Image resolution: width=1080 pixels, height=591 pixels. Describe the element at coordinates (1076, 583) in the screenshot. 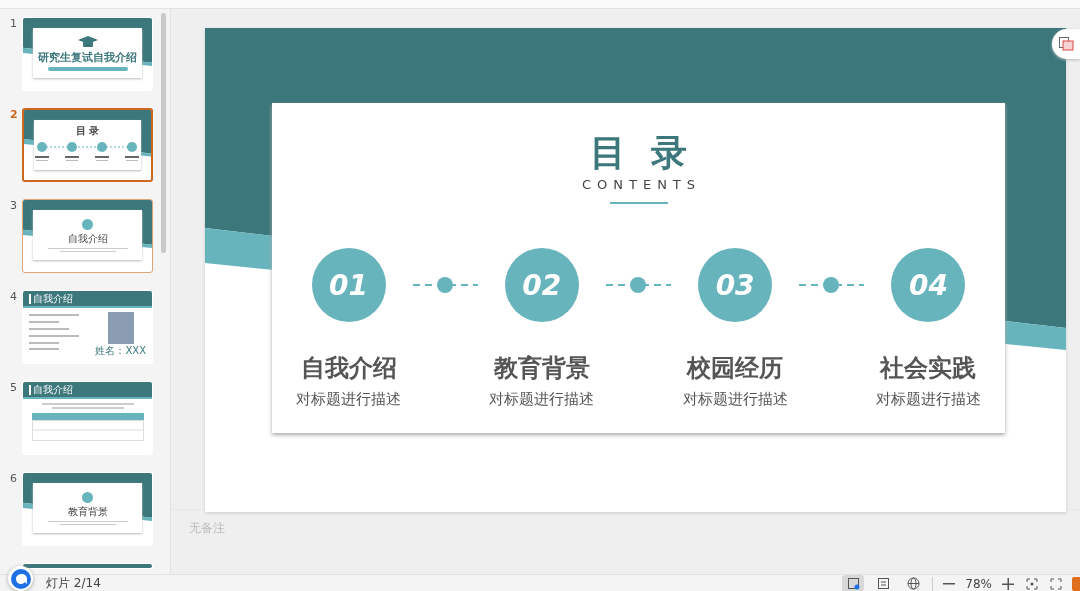

I see `play-button` at that location.